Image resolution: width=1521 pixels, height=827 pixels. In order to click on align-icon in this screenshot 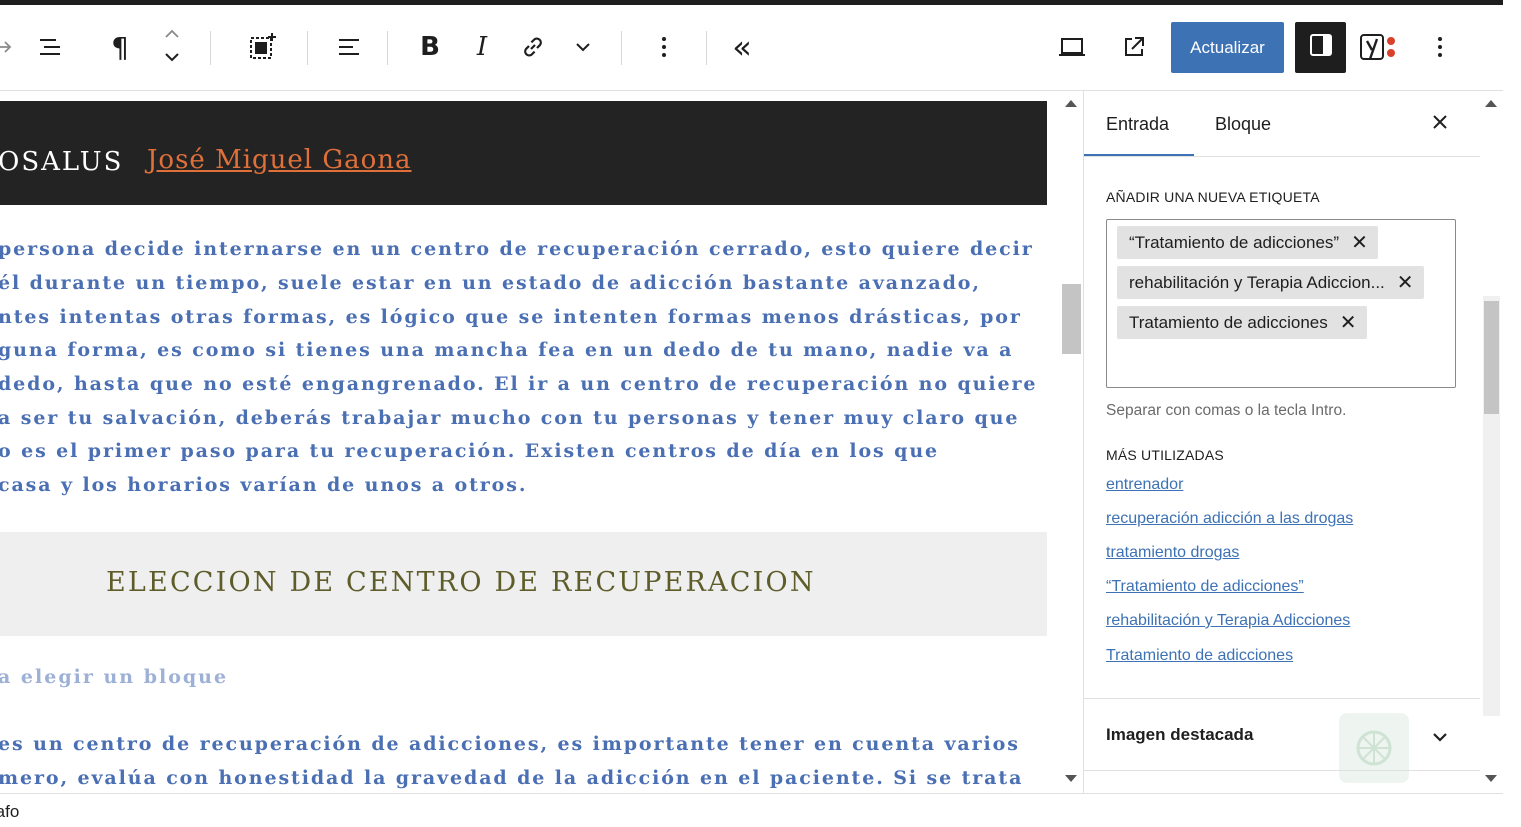, I will do `click(349, 47)`.